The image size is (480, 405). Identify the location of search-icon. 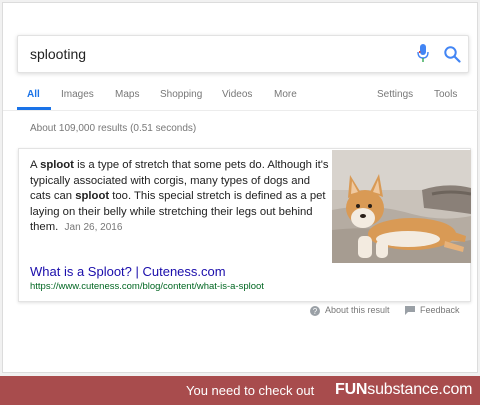
(452, 54).